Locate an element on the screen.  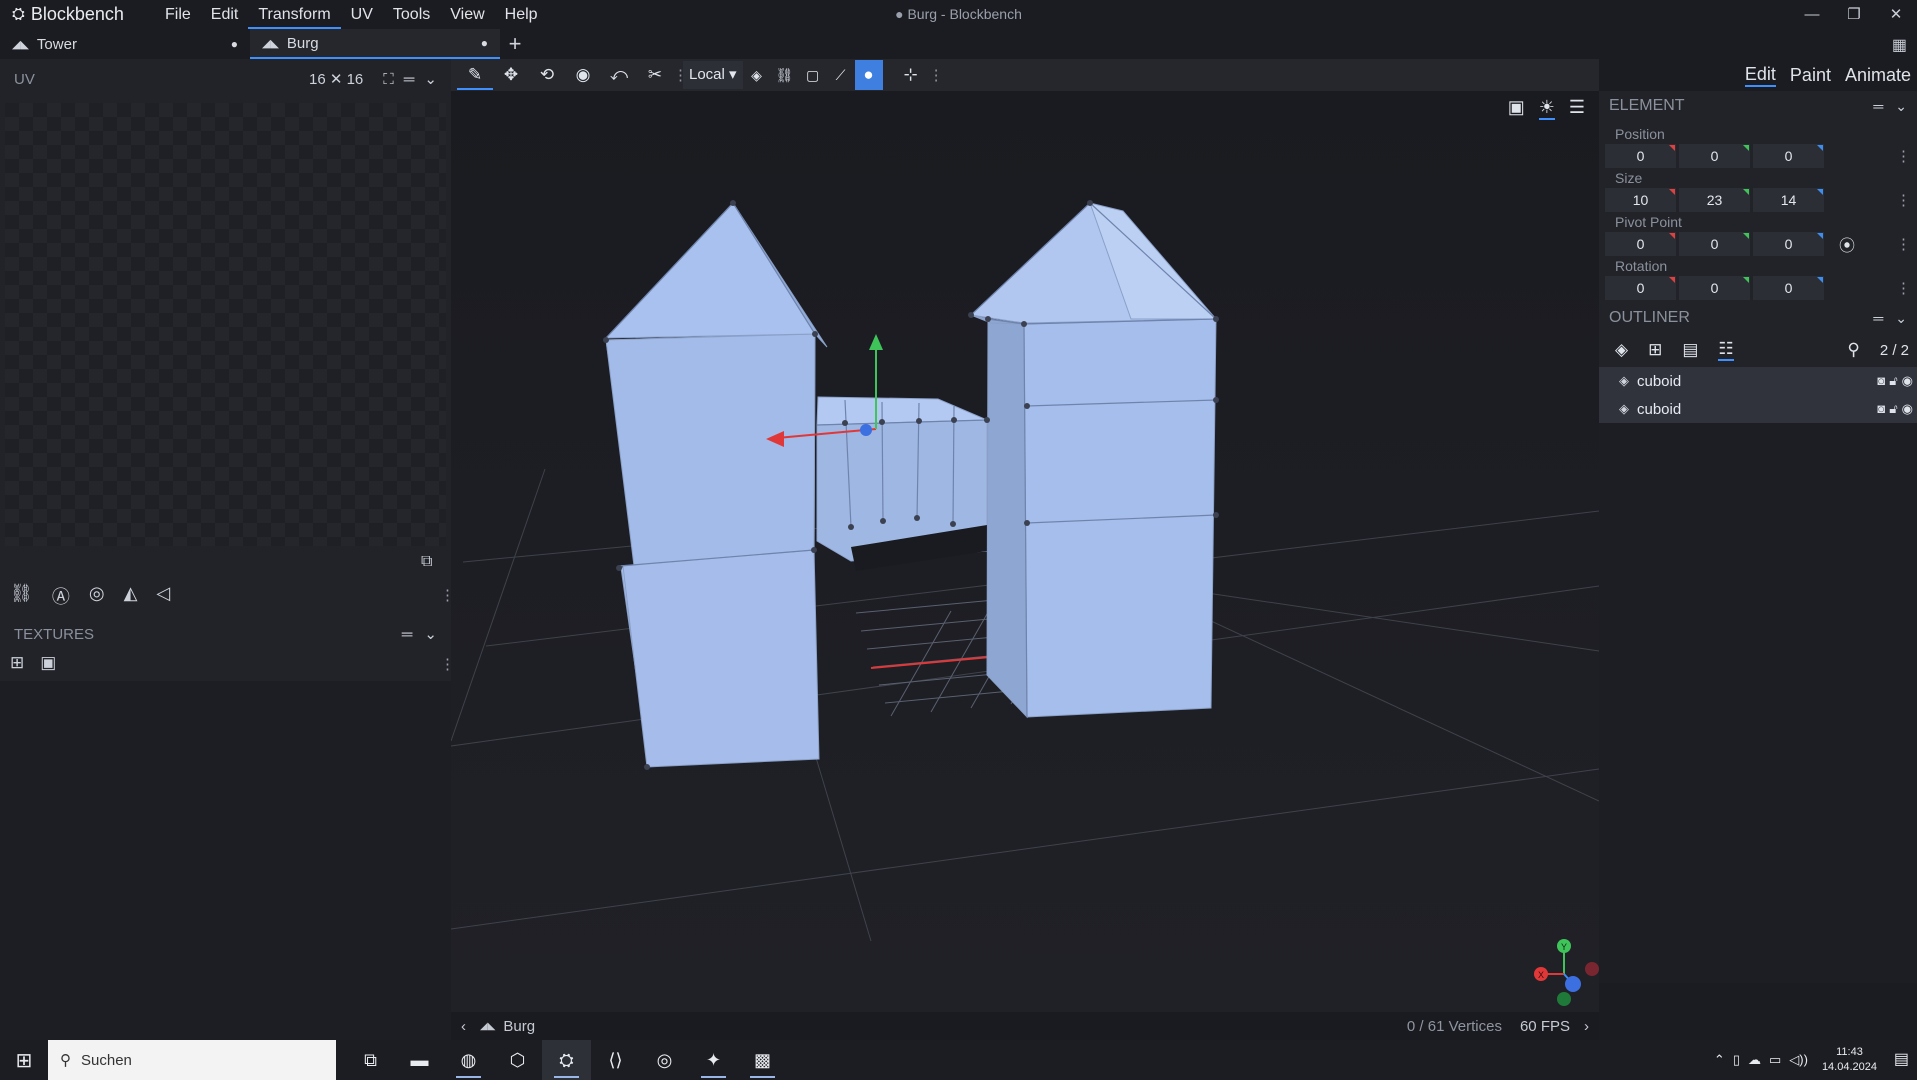
menu-help: Help is located at coordinates (521, 14).